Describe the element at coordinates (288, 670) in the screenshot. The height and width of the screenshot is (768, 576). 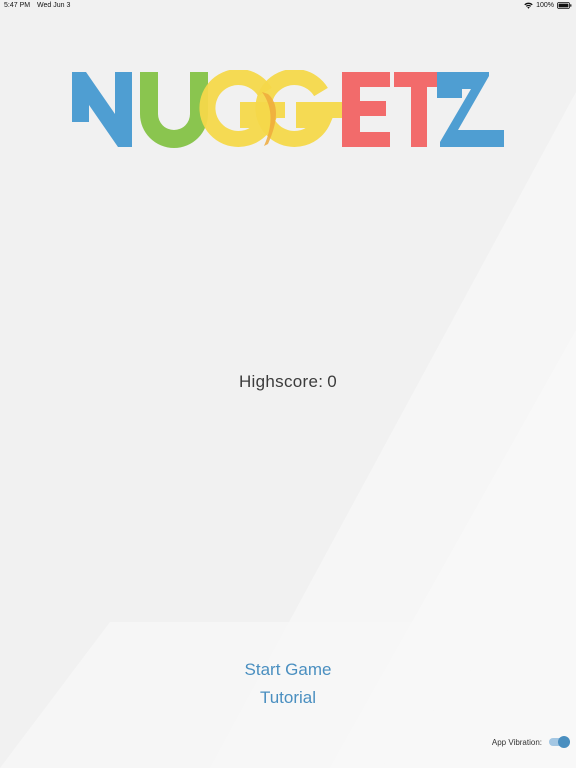
I see `start-game-button: Start Game` at that location.